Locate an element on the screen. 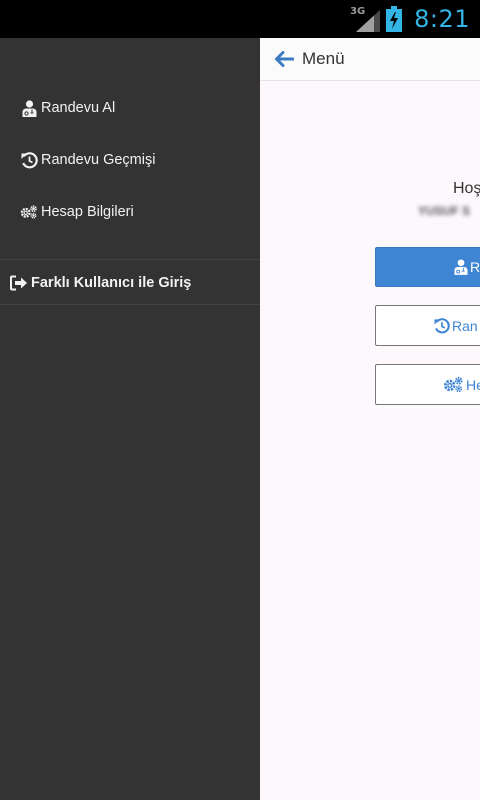  action-bar: Menü is located at coordinates (370, 59).